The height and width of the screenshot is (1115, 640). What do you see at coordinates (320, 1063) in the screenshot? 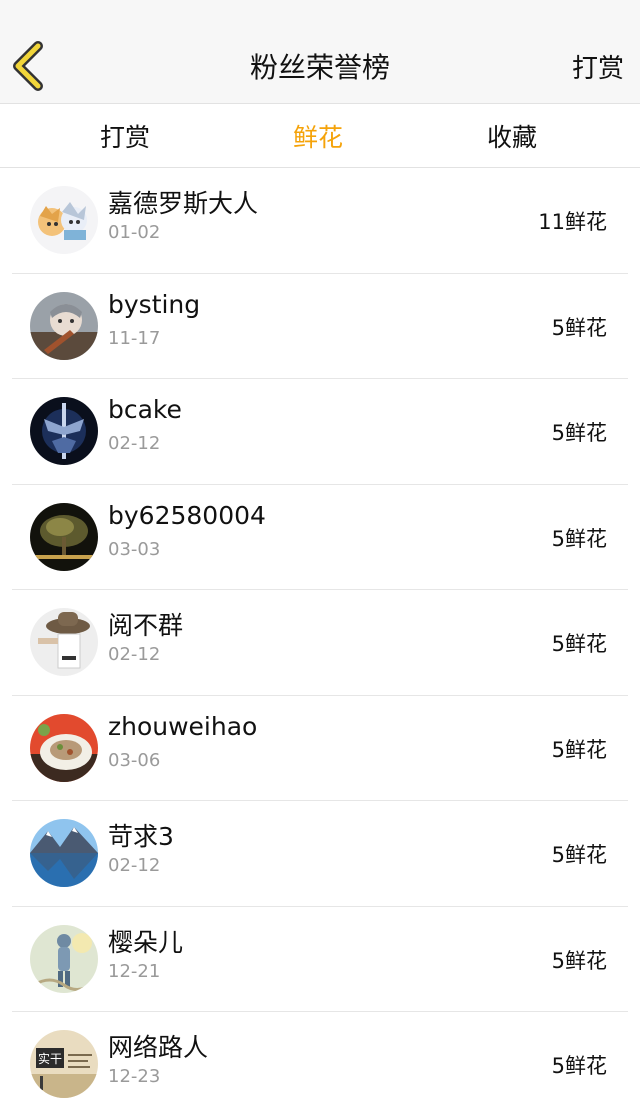
I see `list-item: 实干 网络路人 12-23 5鲜花` at bounding box center [320, 1063].